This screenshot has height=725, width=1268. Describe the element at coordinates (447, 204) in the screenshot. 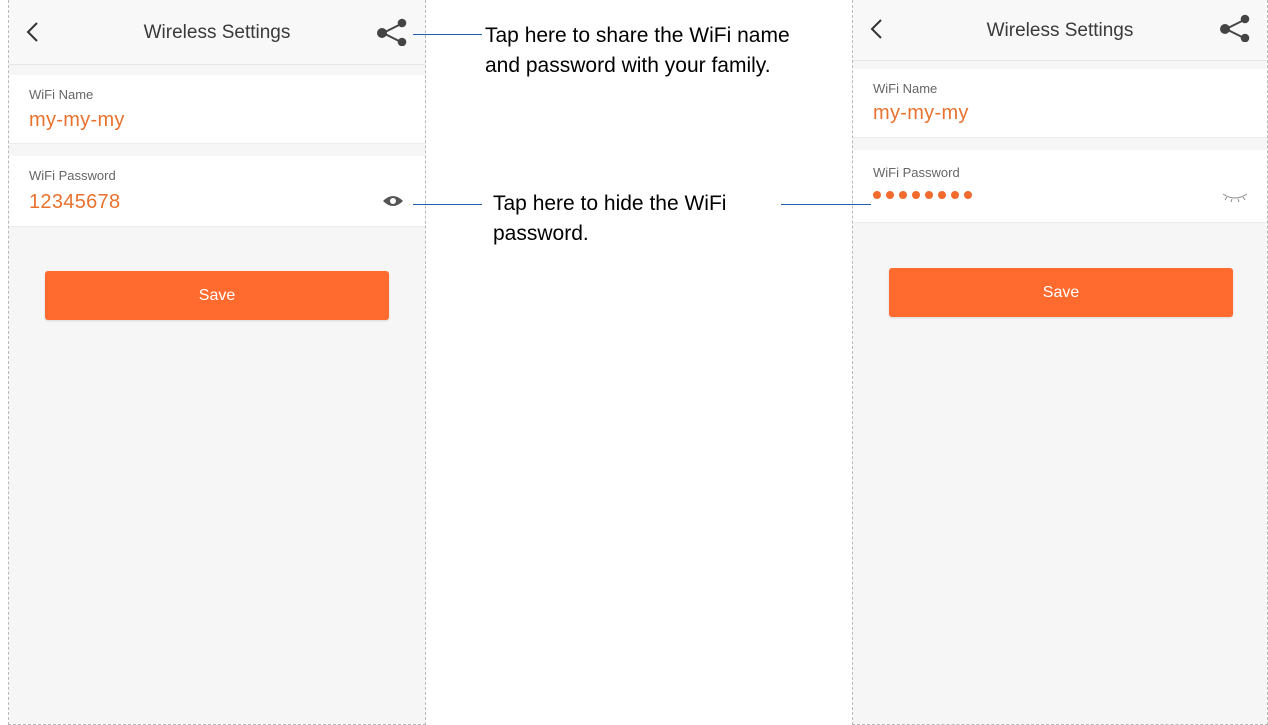

I see `eye-callout-line` at that location.